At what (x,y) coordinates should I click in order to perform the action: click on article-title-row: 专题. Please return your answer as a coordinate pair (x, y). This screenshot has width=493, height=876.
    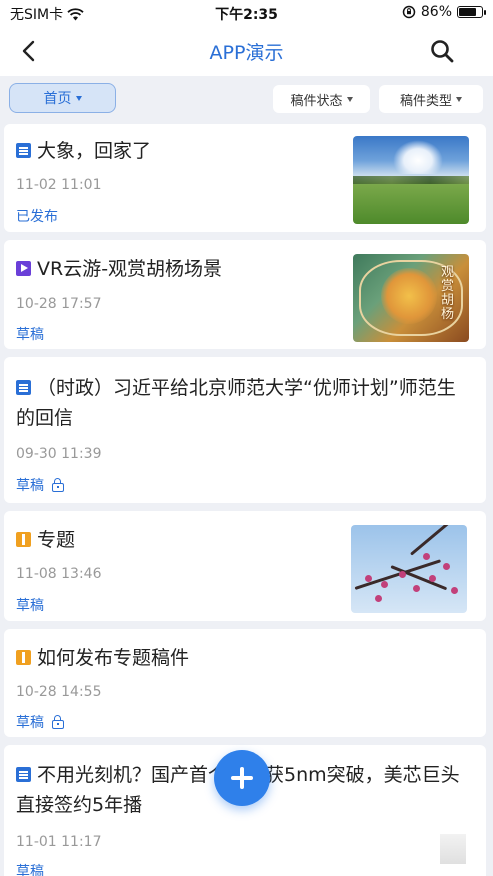
    Looking at the image, I should click on (181, 540).